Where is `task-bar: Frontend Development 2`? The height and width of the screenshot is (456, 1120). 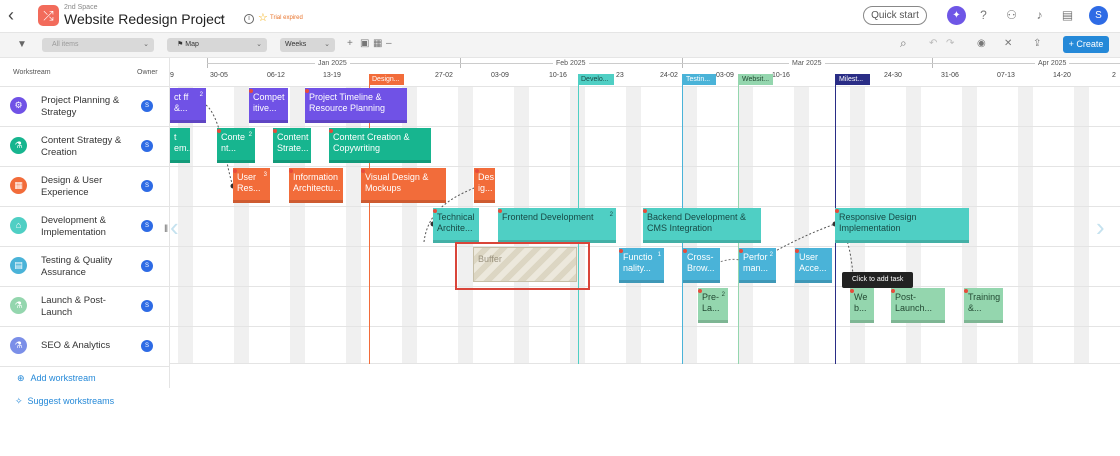
task-bar: Frontend Development 2 is located at coordinates (557, 225).